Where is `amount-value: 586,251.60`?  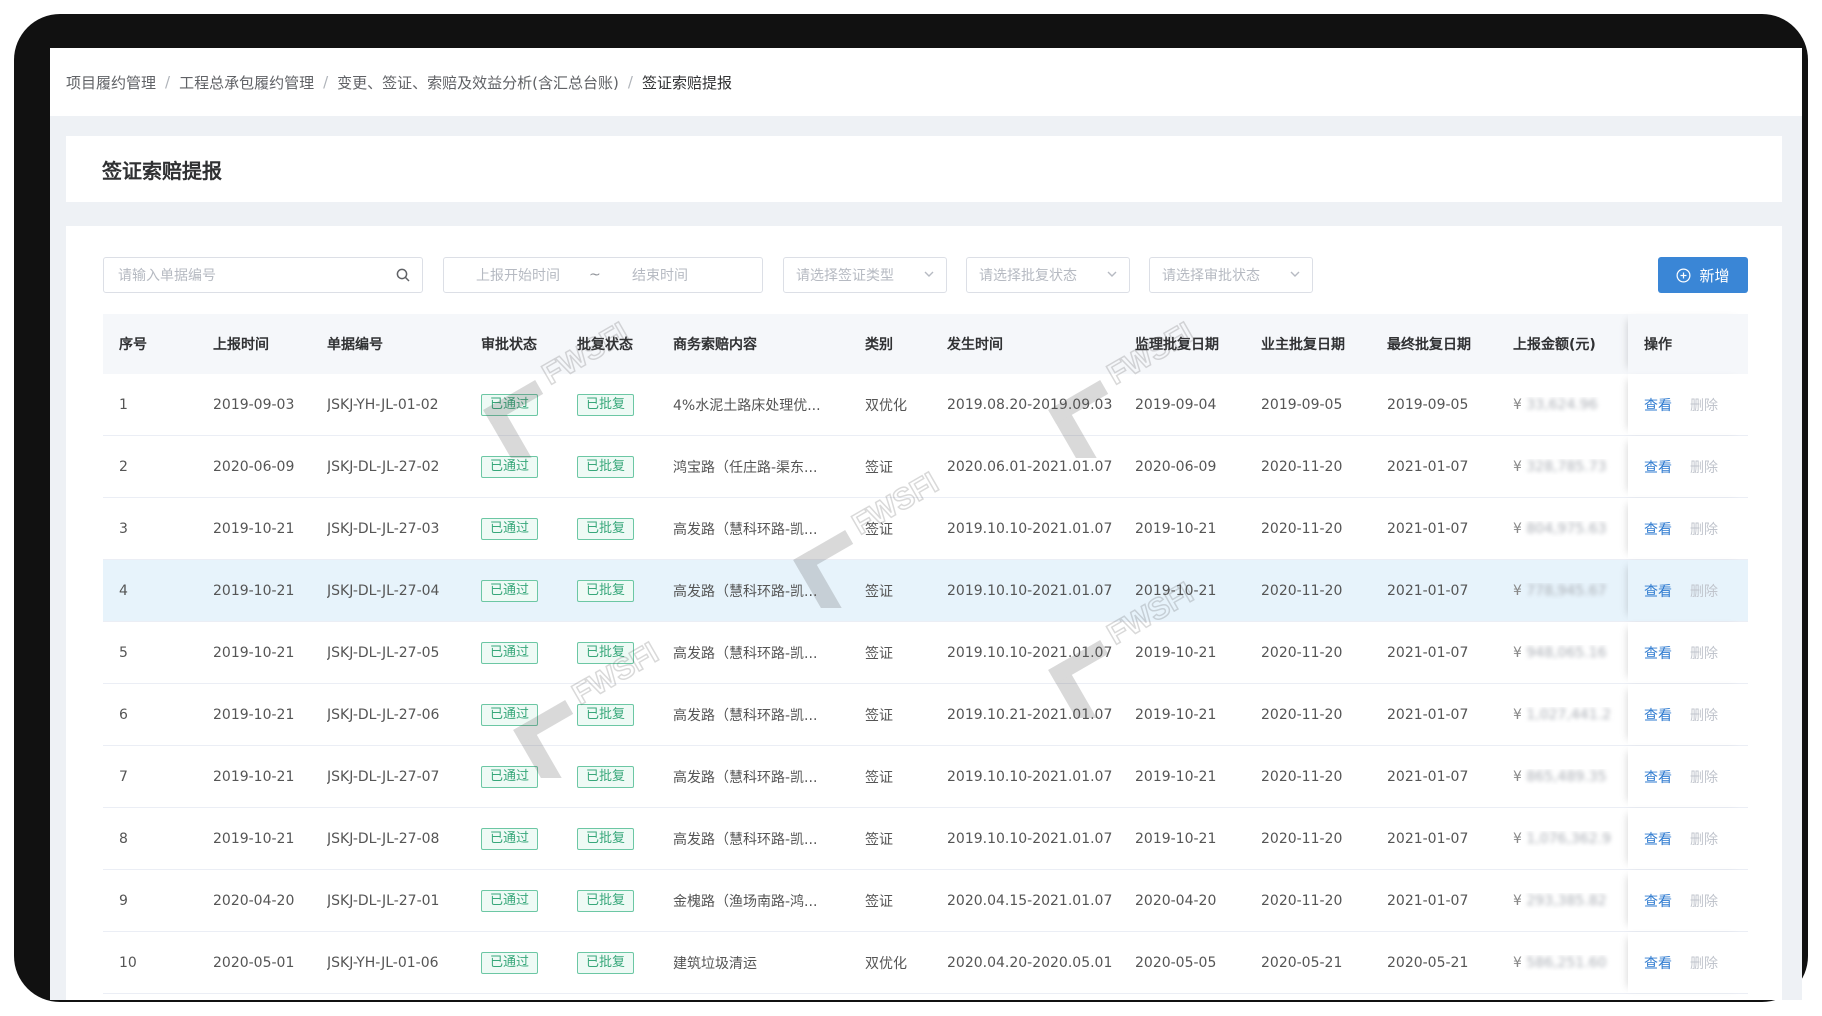 amount-value: 586,251.60 is located at coordinates (1566, 962).